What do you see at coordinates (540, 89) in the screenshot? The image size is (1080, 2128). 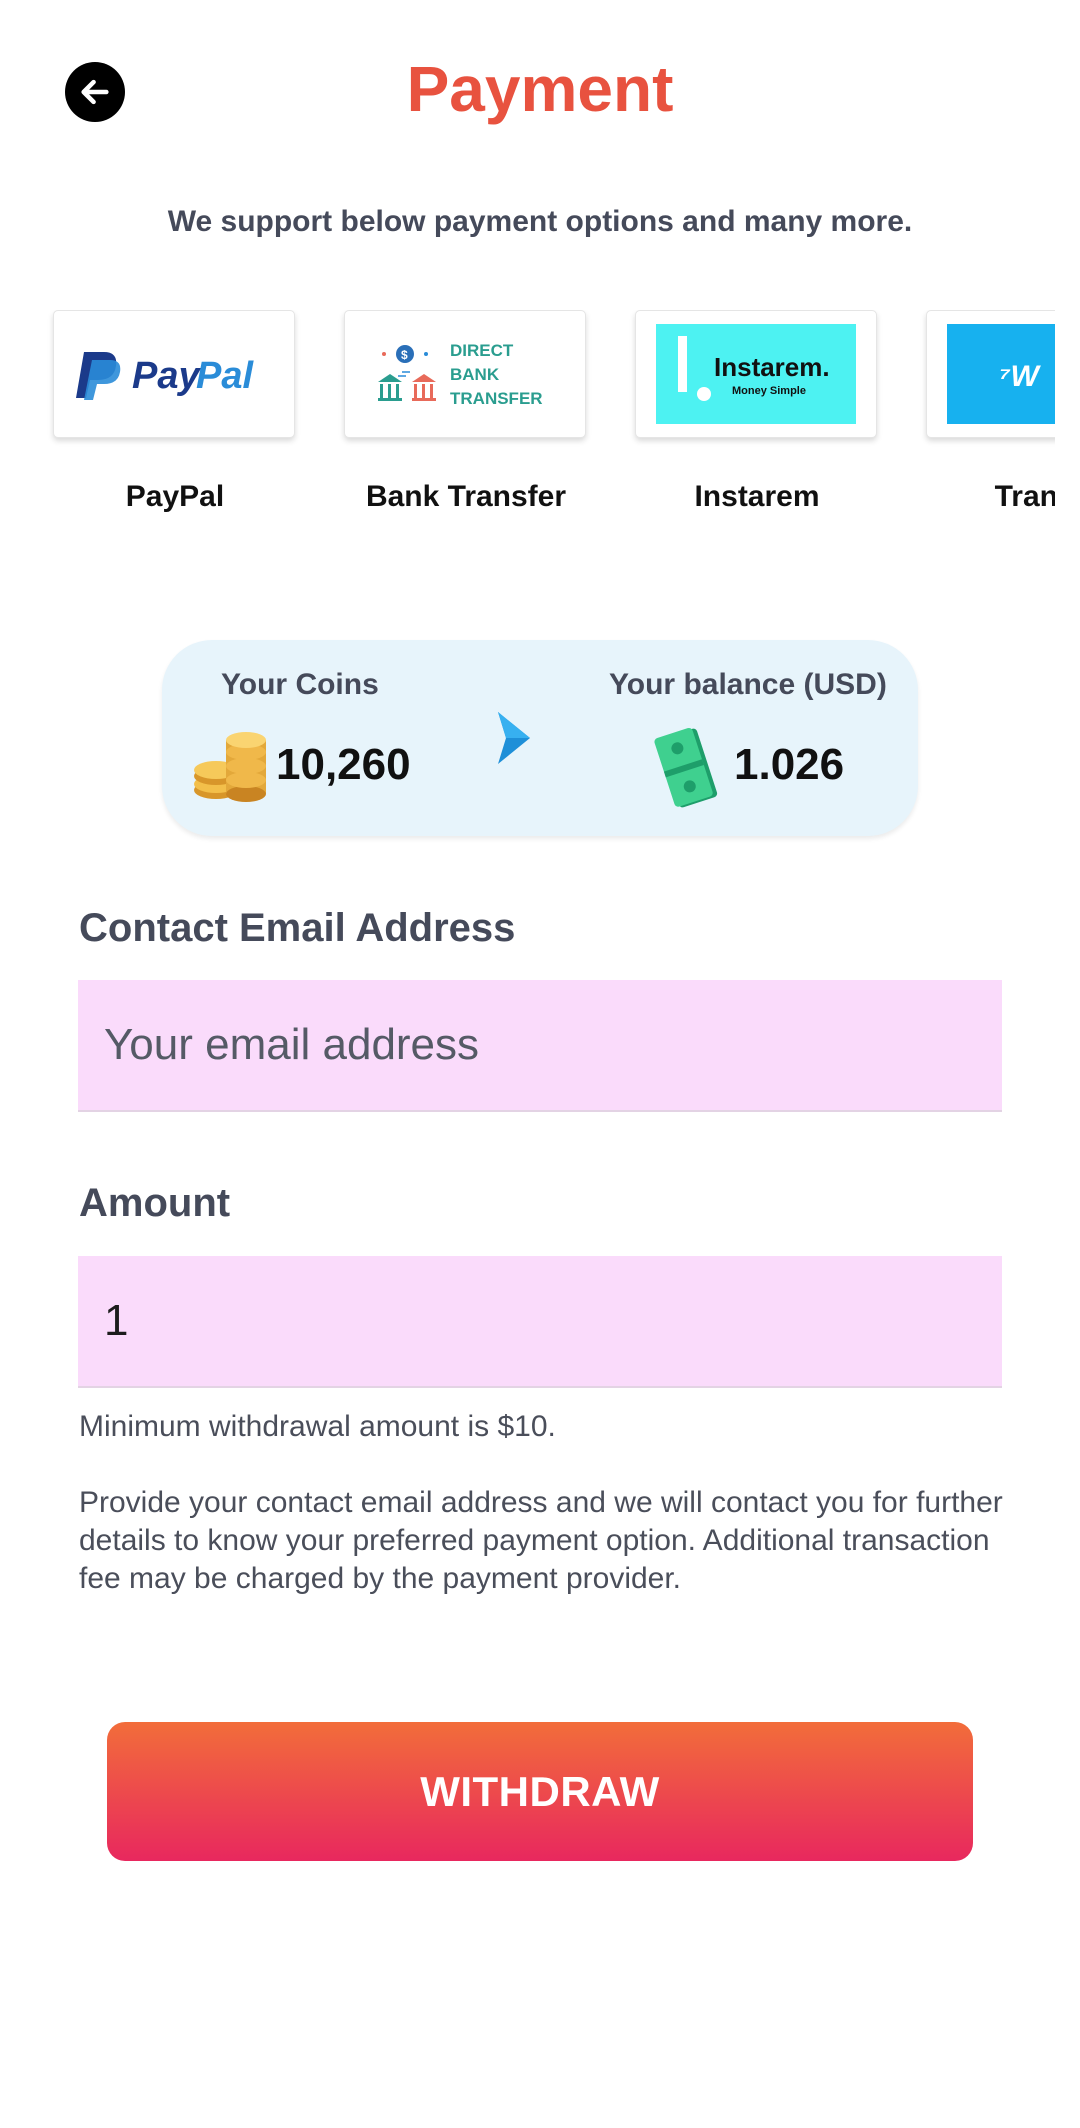 I see `page-title: Payment` at bounding box center [540, 89].